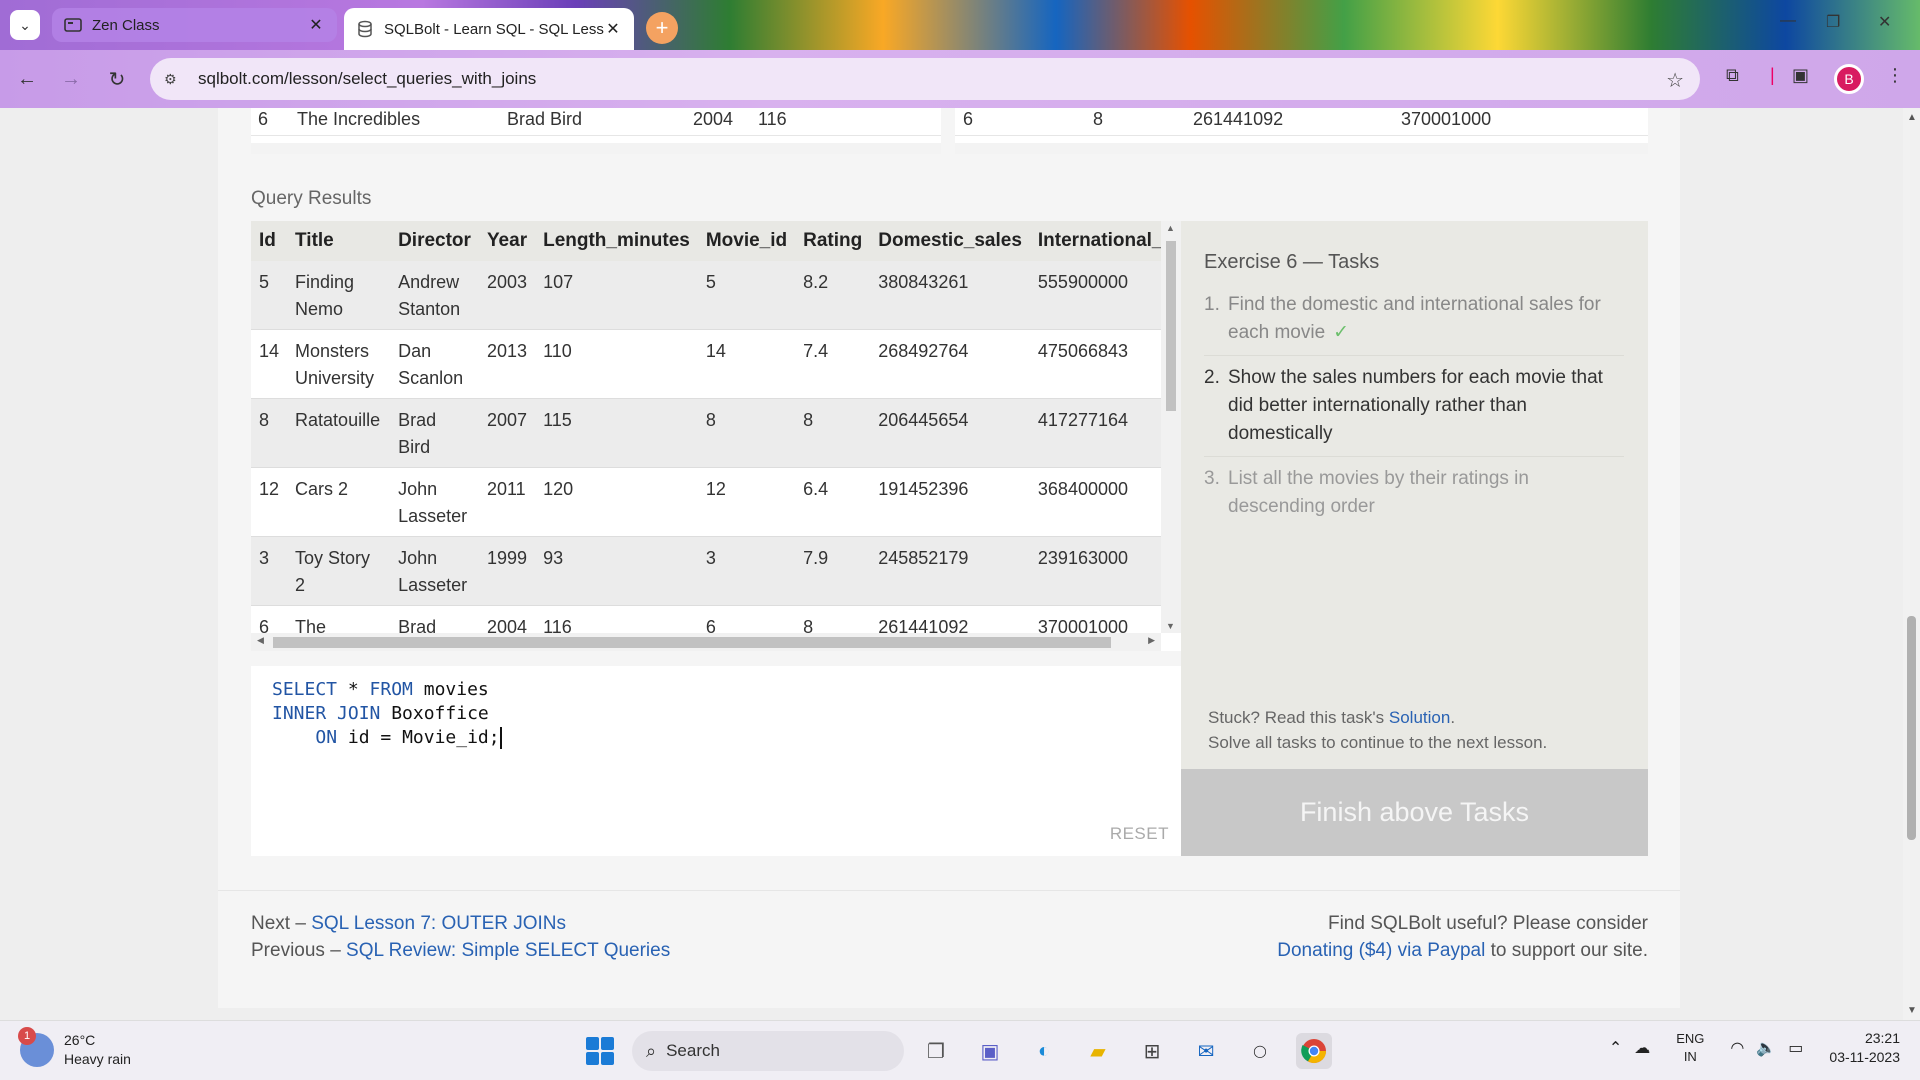  What do you see at coordinates (380, 691) in the screenshot?
I see `code-line: SELECT * FROM movies` at bounding box center [380, 691].